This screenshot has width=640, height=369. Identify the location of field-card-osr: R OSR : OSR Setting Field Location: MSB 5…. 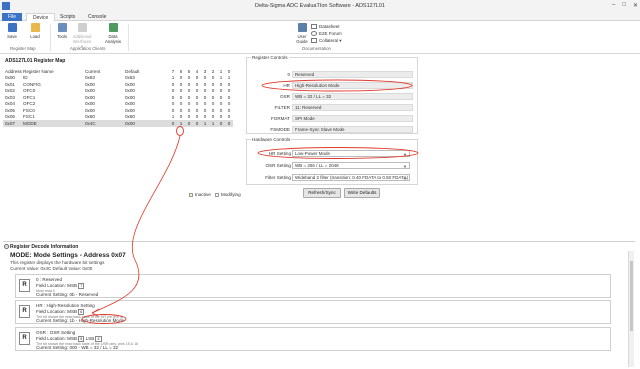
(313, 339).